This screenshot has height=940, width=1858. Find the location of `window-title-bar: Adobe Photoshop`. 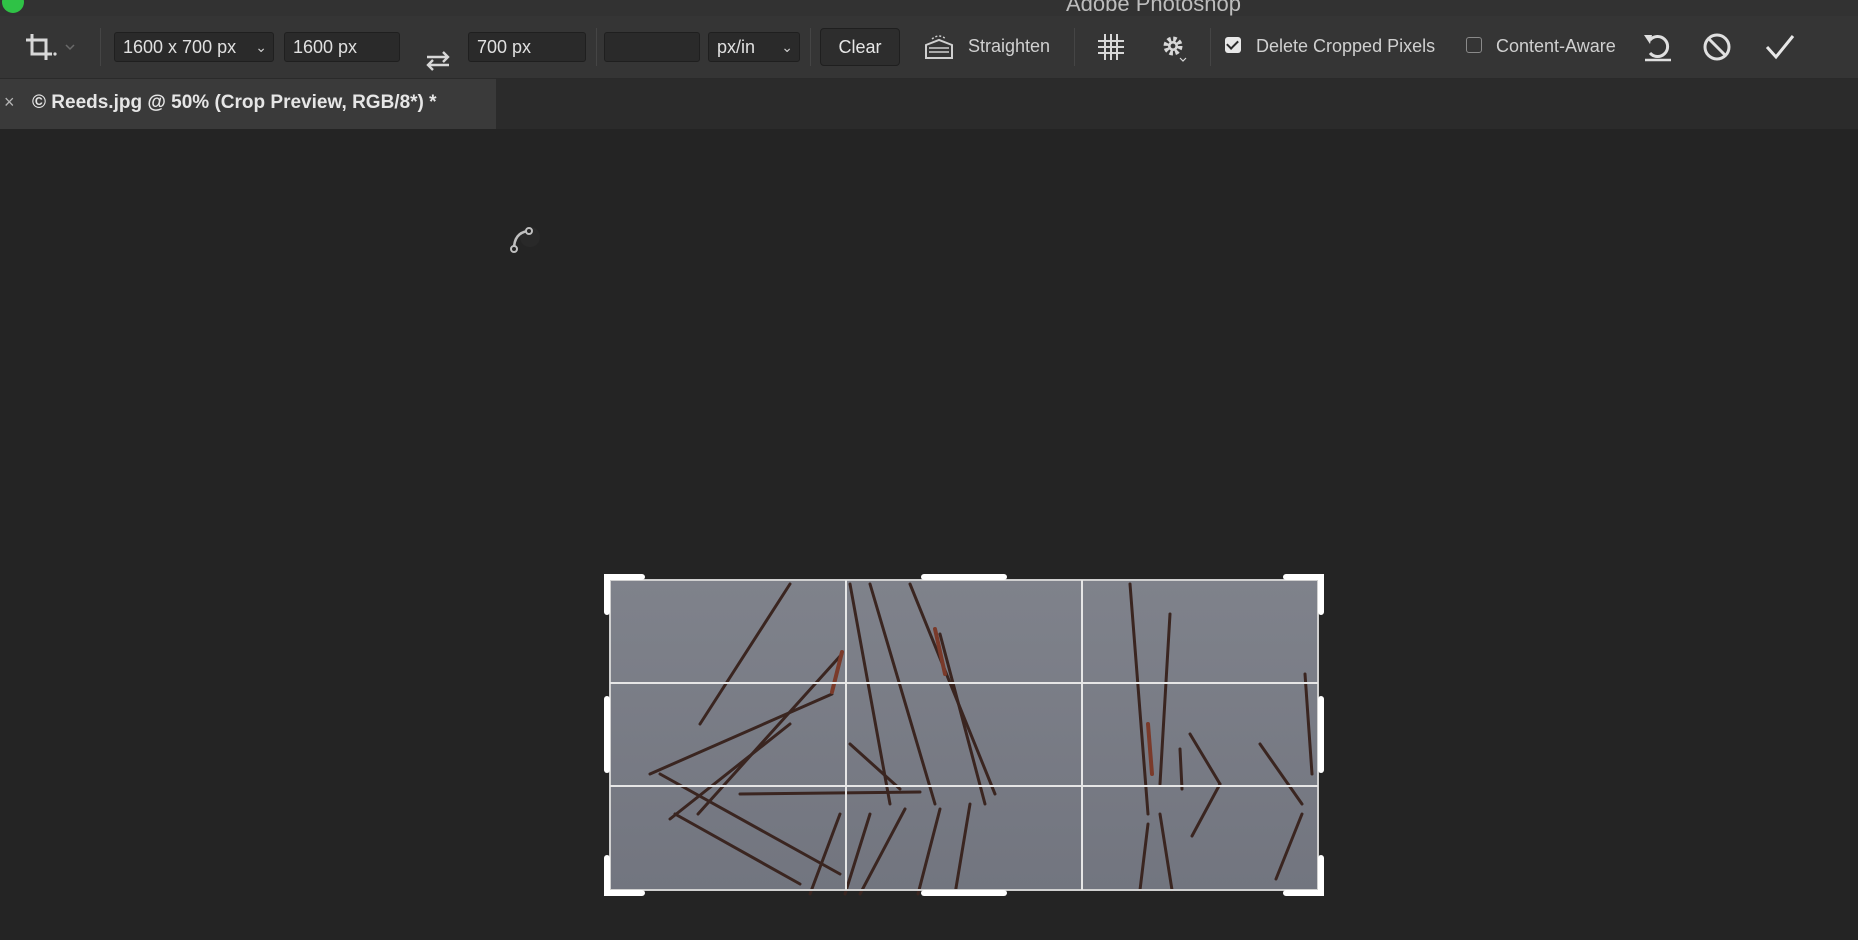

window-title-bar: Adobe Photoshop is located at coordinates (929, 8).